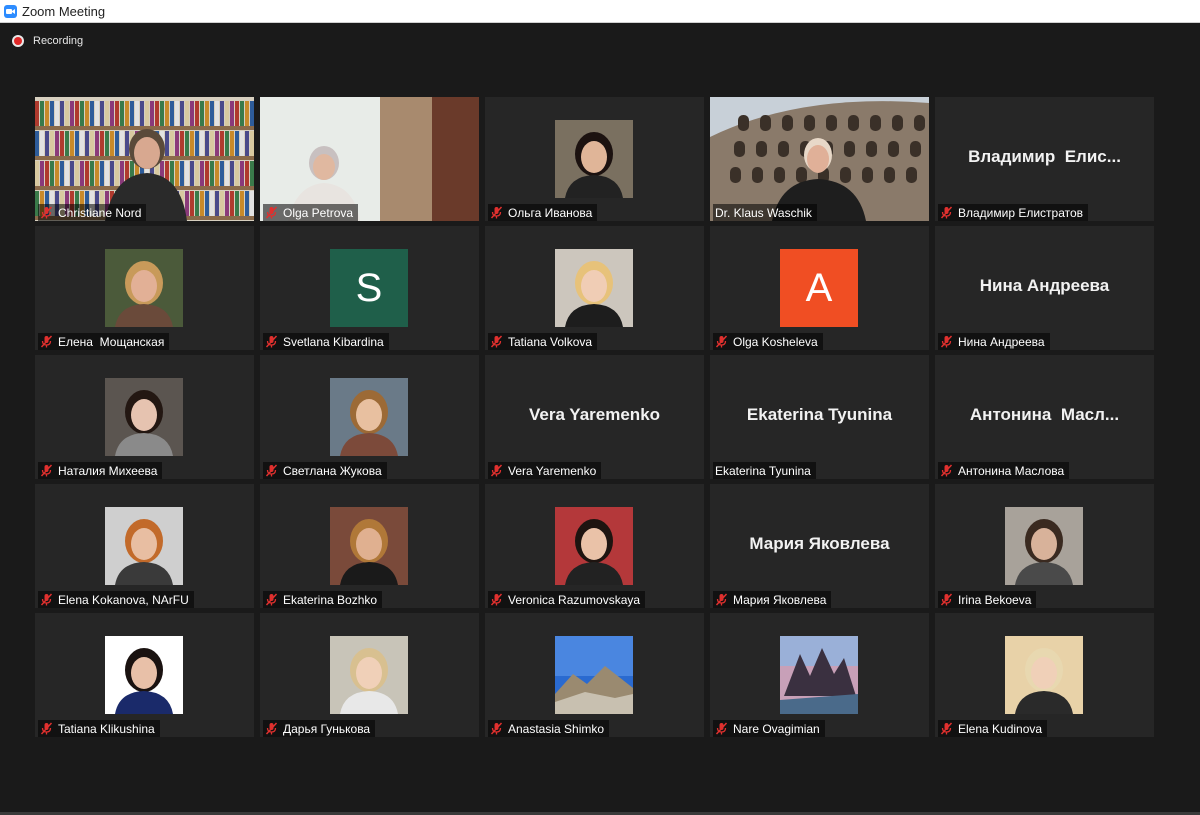  What do you see at coordinates (64, 11) in the screenshot?
I see `window-title: Zoom Meeting` at bounding box center [64, 11].